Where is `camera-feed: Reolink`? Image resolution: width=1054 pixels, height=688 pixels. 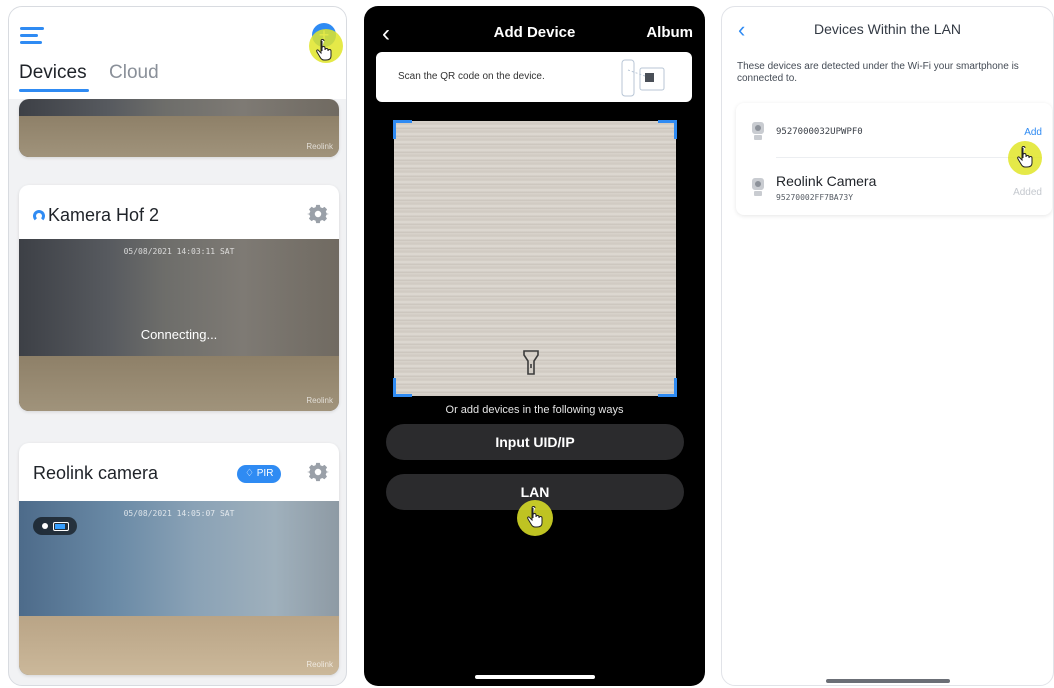 camera-feed: Reolink is located at coordinates (179, 128).